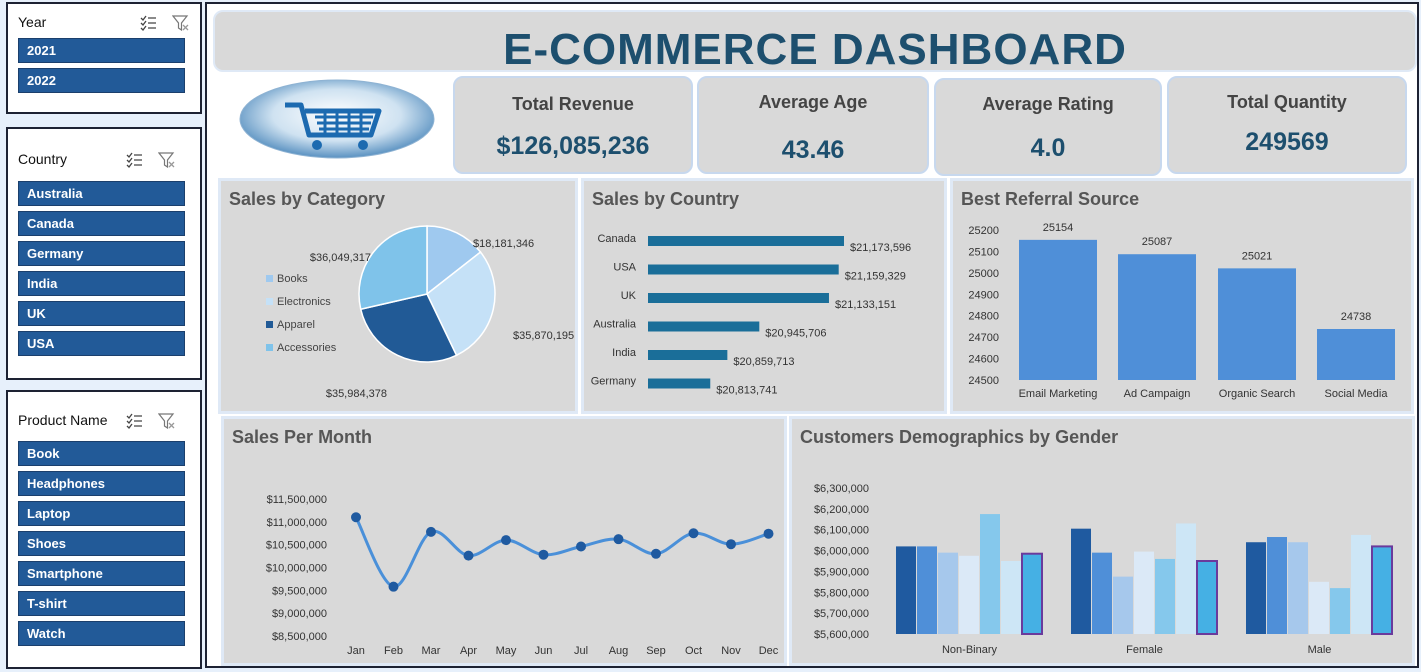  What do you see at coordinates (32, 22) in the screenshot?
I see `year-slicer-title: Year` at bounding box center [32, 22].